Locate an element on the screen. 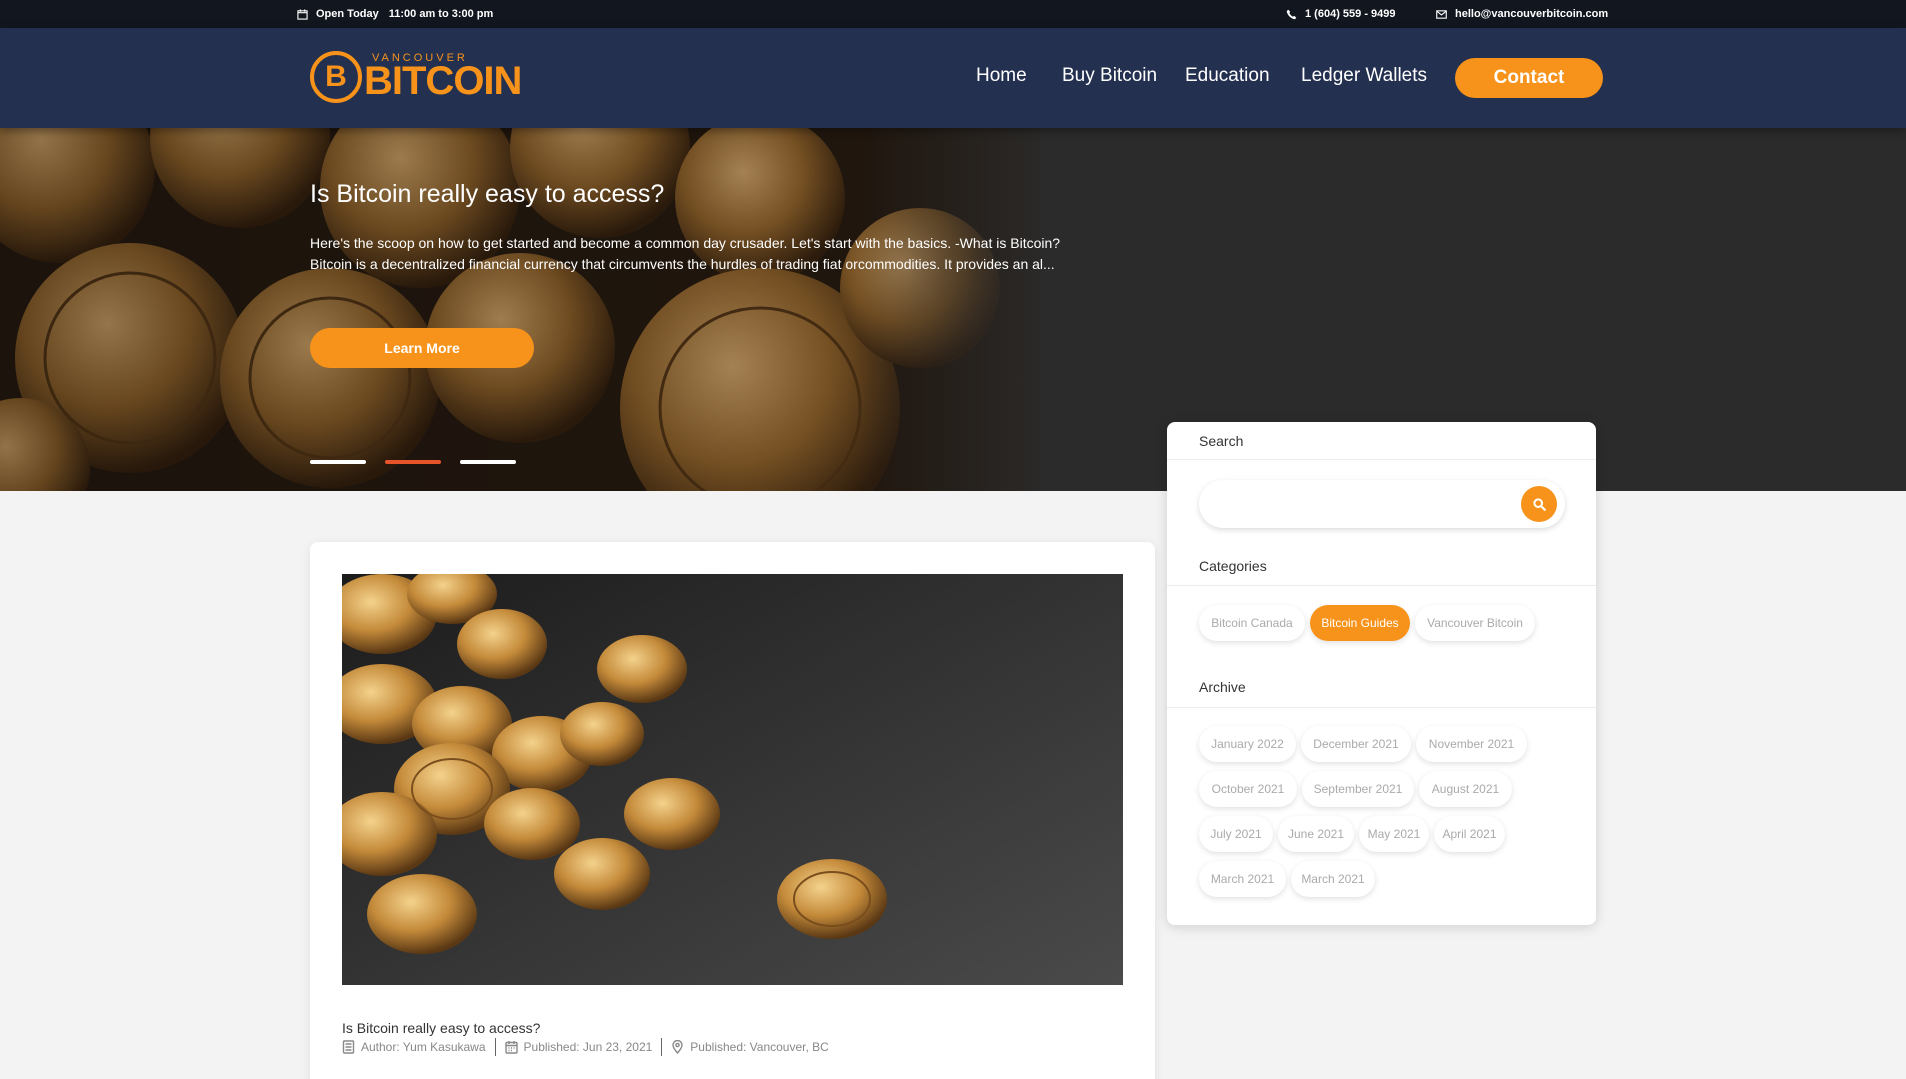 This screenshot has height=1079, width=1906. email-address: hello@vancouverbitcoin.com is located at coordinates (1532, 14).